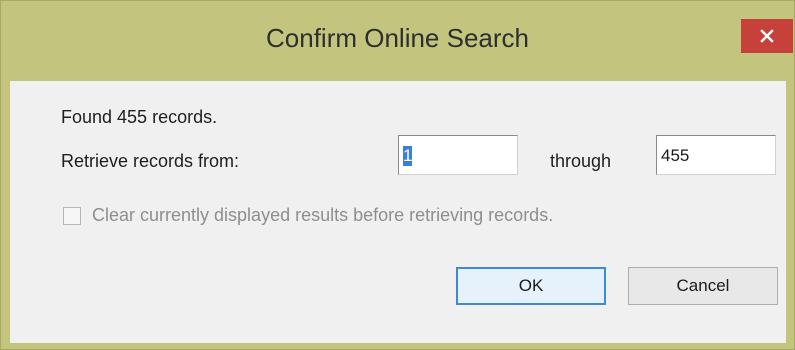 This screenshot has height=350, width=795. Describe the element at coordinates (581, 161) in the screenshot. I see `through-label: through` at that location.